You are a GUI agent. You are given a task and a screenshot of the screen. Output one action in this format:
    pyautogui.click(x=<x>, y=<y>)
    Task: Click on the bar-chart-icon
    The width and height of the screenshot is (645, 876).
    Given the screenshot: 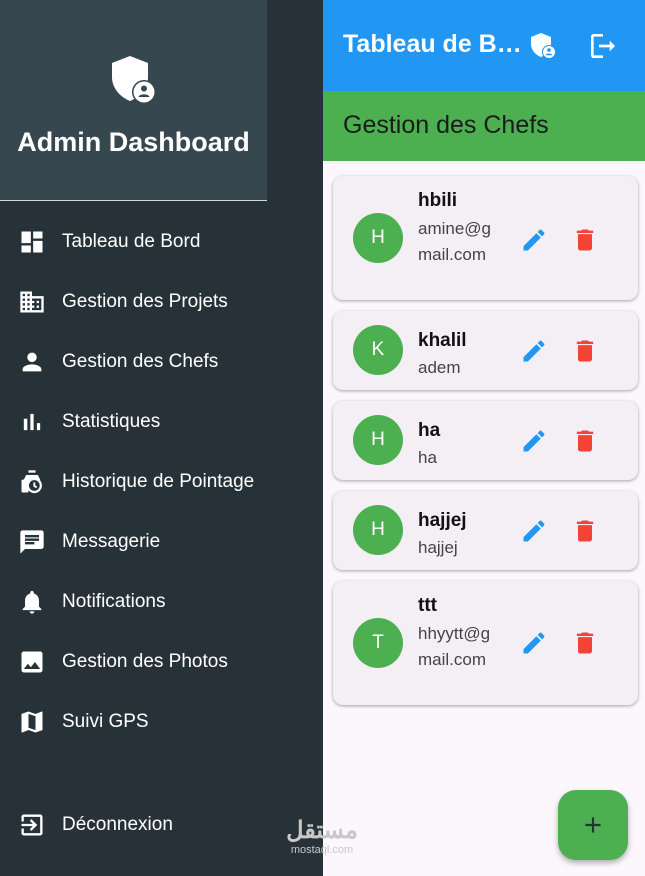 What is the action you would take?
    pyautogui.click(x=32, y=422)
    